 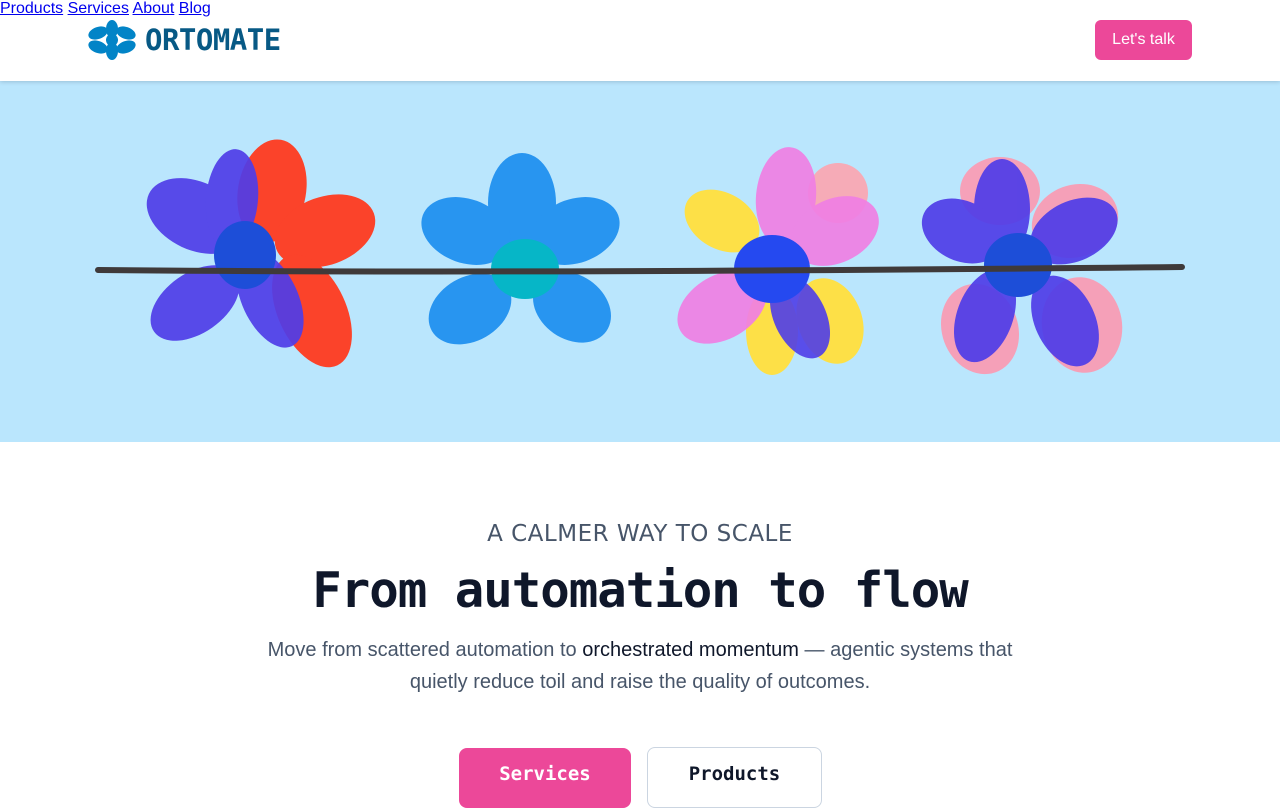 I want to click on lets-talk-button: Let's talk, so click(x=1143, y=40).